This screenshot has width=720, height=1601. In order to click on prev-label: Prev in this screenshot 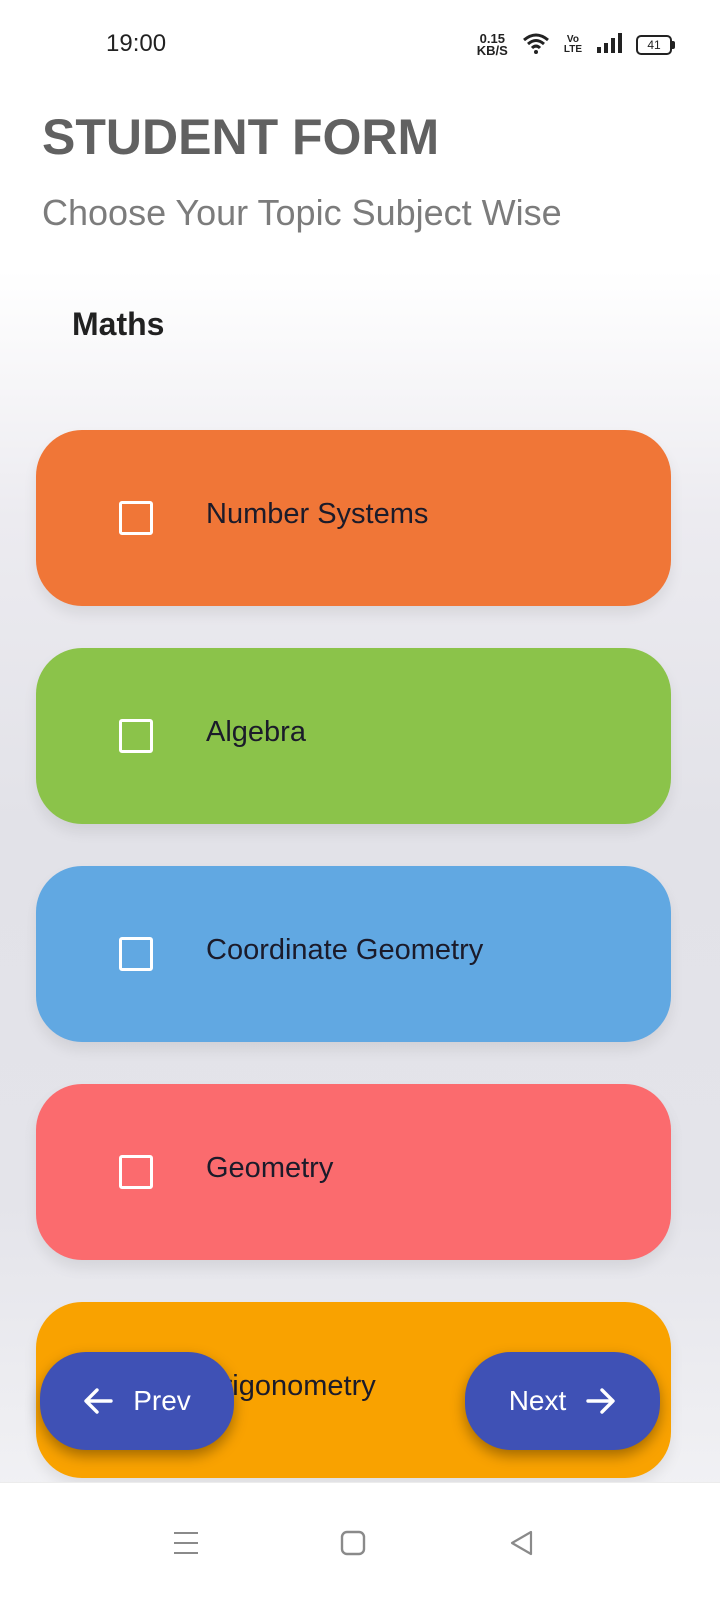, I will do `click(162, 1400)`.